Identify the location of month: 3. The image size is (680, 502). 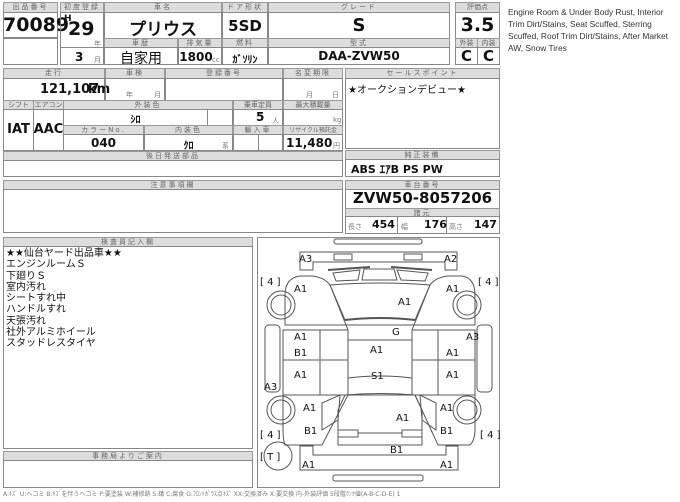
(79, 57).